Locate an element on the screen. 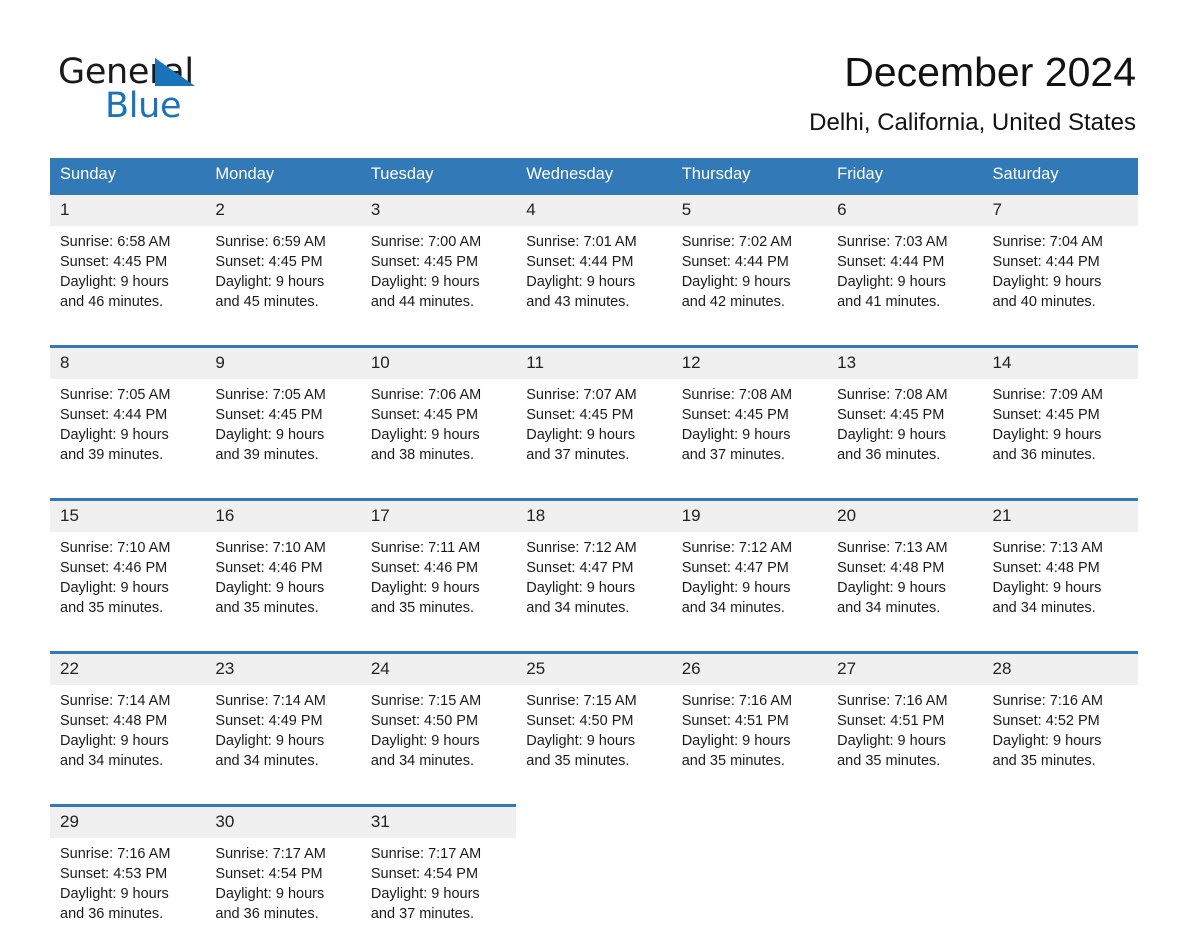  date-number: 18 is located at coordinates (593, 516).